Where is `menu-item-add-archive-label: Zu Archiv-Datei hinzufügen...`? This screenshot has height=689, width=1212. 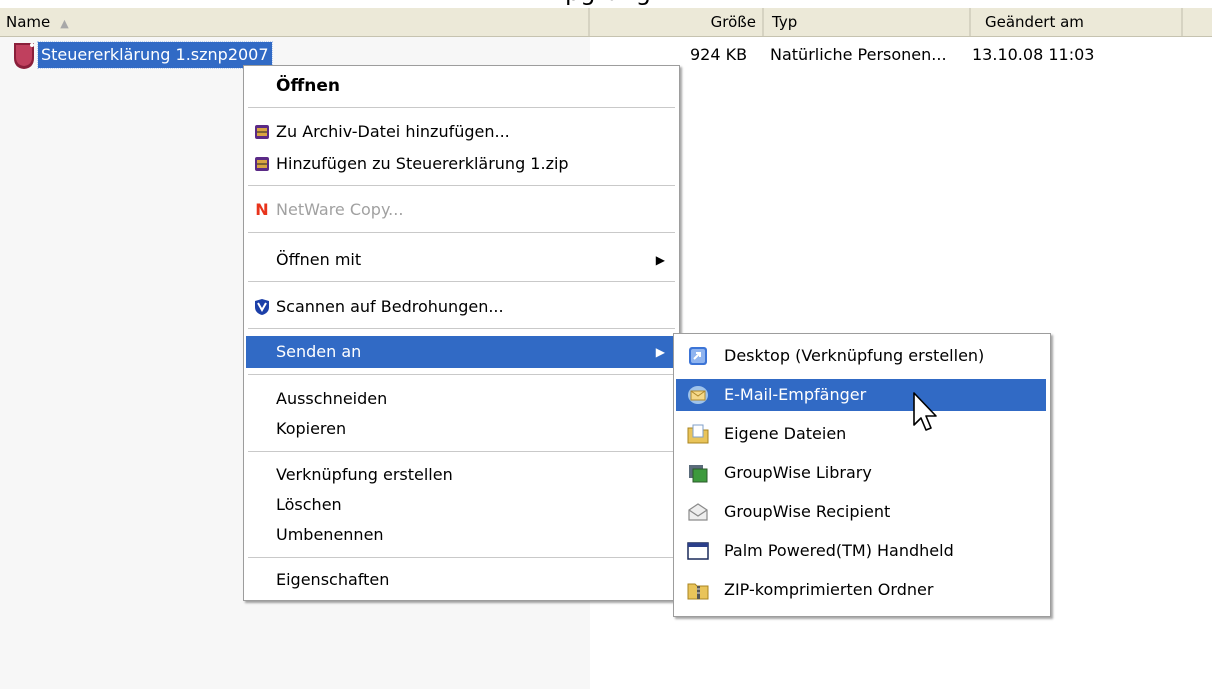 menu-item-add-archive-label: Zu Archiv-Datei hinzufügen... is located at coordinates (393, 131).